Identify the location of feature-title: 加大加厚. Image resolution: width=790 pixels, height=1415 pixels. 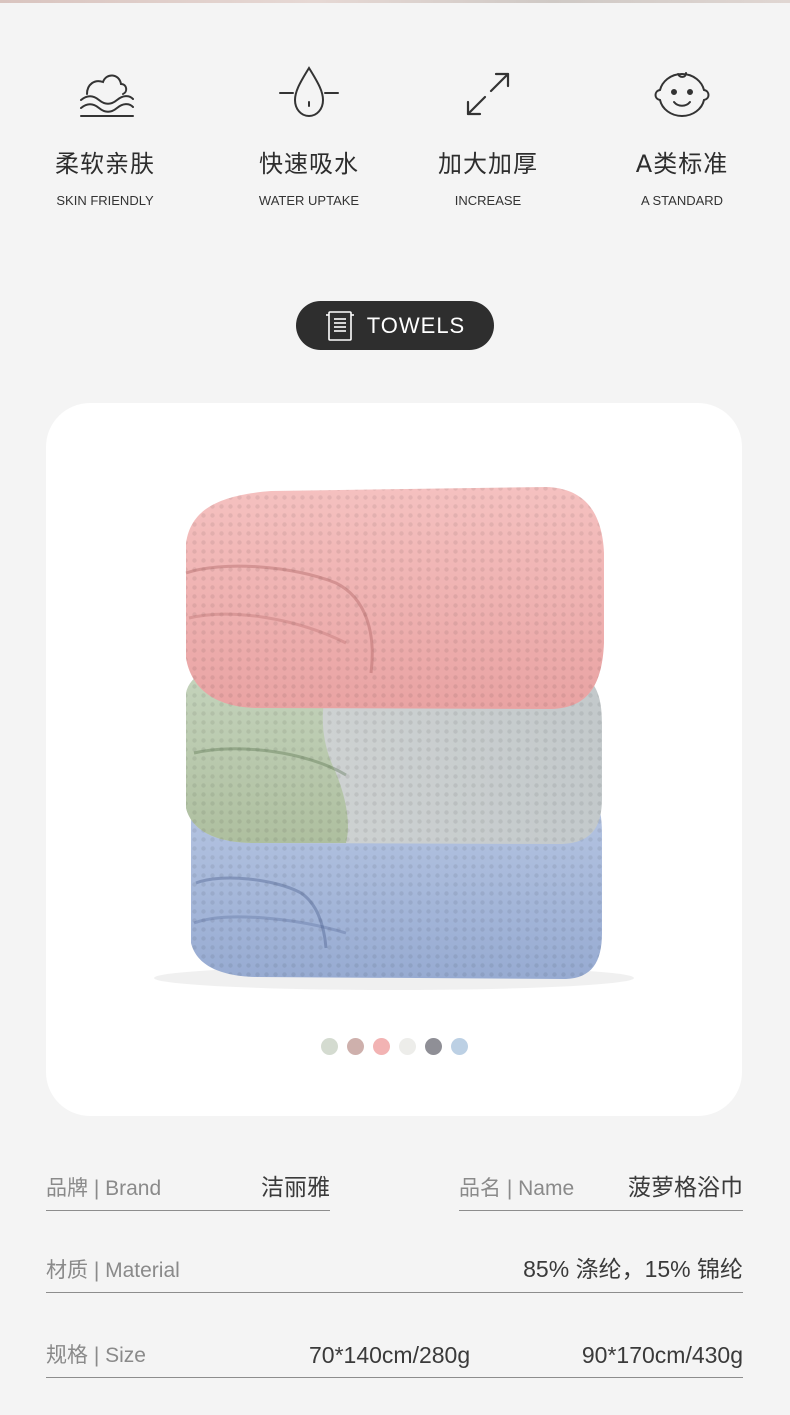
(488, 164).